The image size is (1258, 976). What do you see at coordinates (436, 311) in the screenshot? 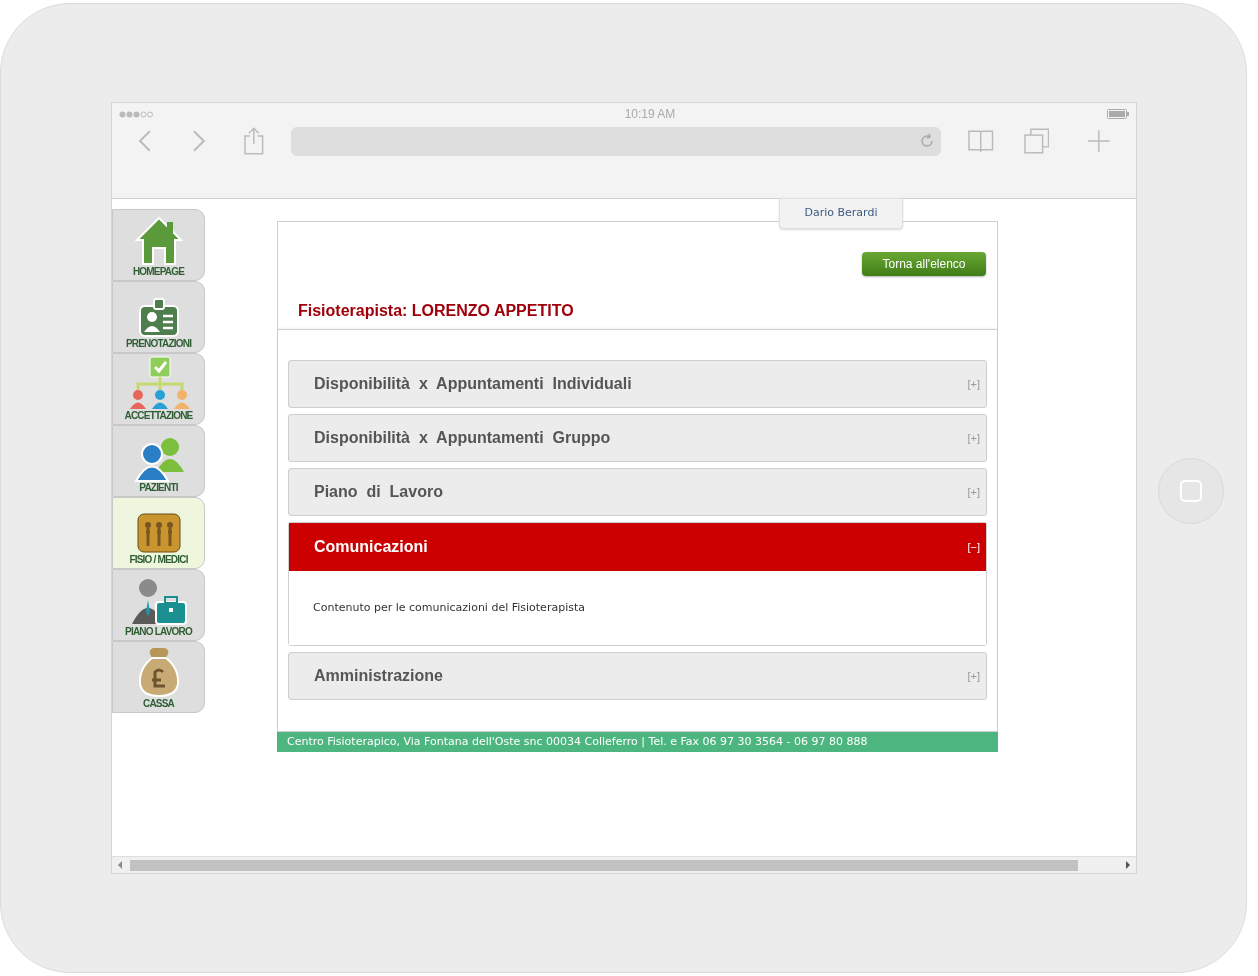
I see `page-title: Fisioterapista: LORENZO APPETITO` at bounding box center [436, 311].